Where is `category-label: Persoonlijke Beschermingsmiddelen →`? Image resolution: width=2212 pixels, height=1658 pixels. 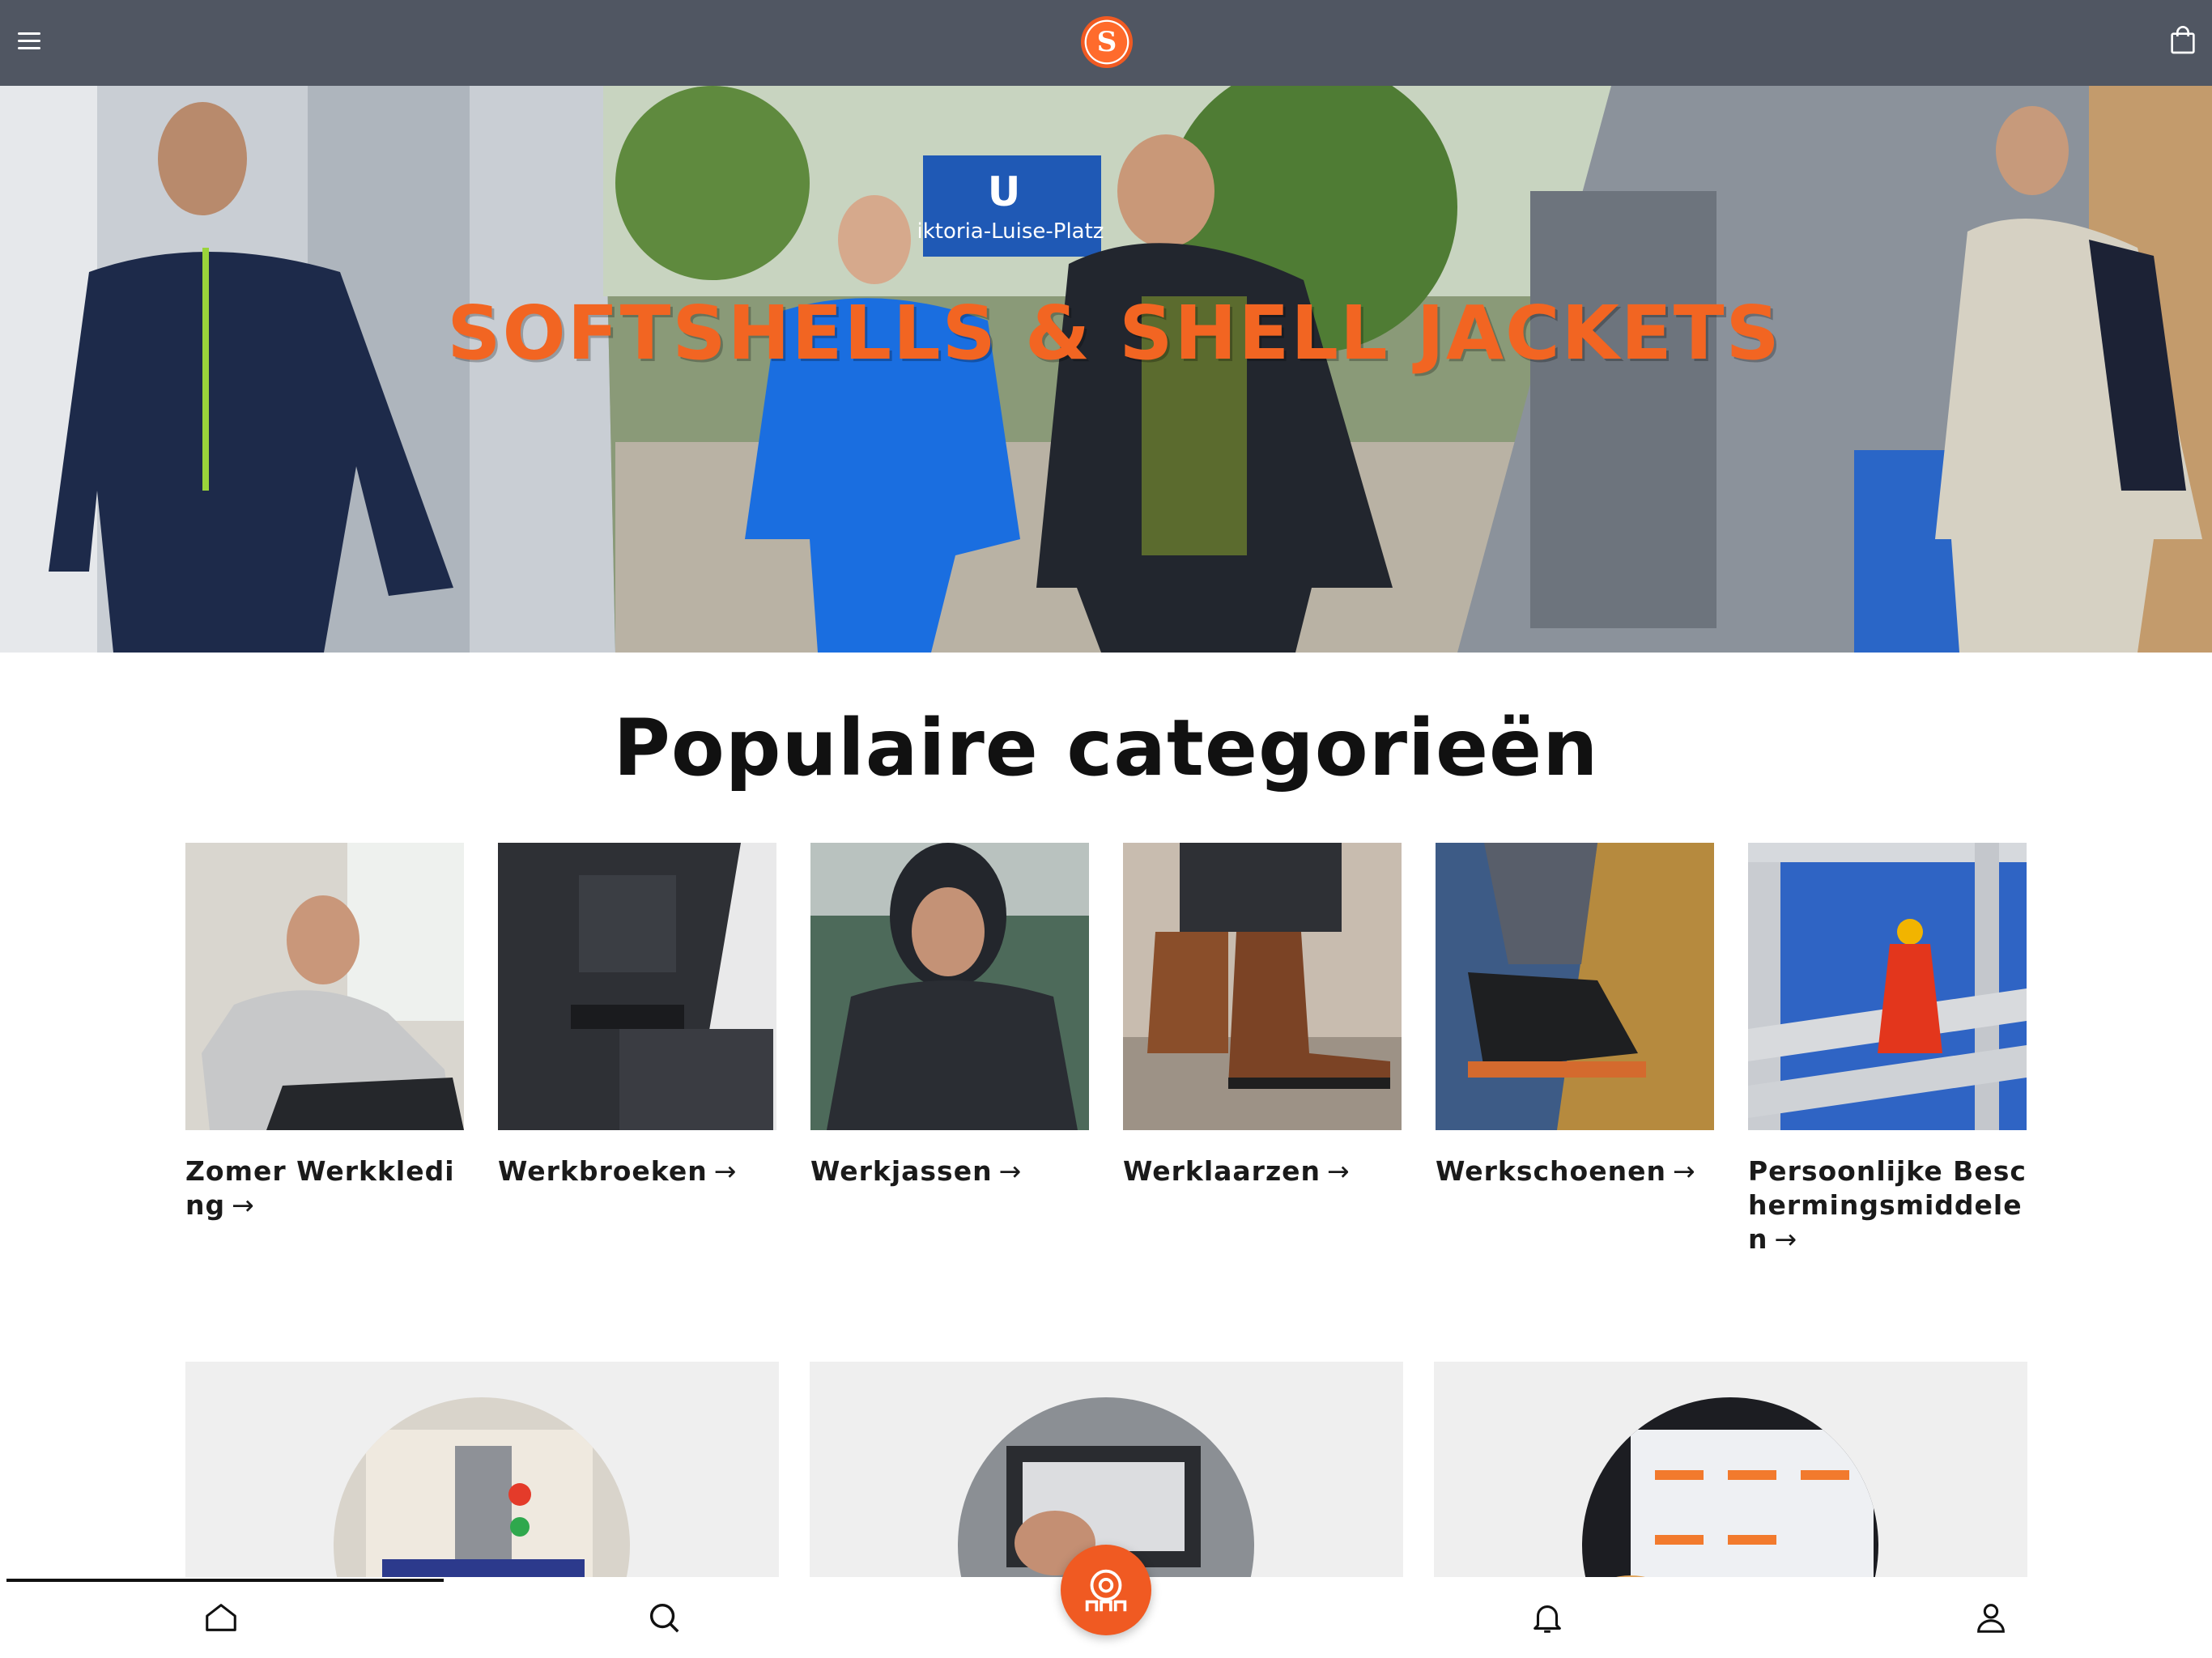 category-label: Persoonlijke Beschermingsmiddelen → is located at coordinates (1888, 1205).